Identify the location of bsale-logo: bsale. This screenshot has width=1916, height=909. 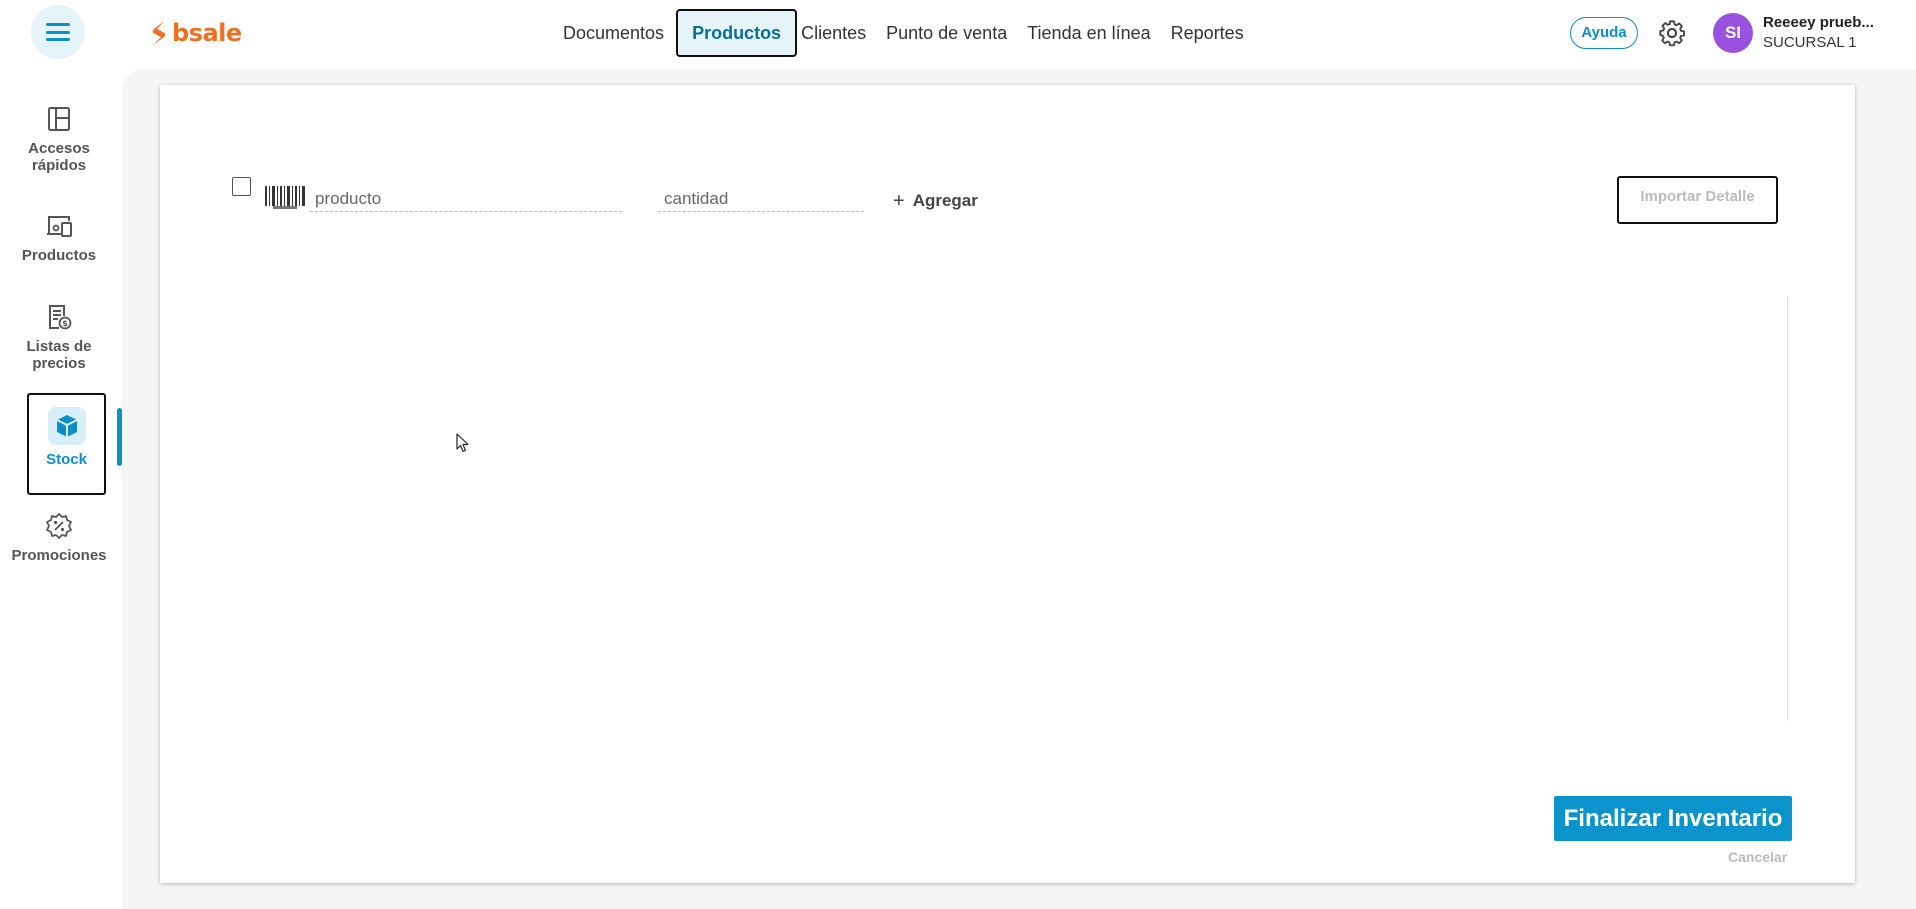
(196, 33).